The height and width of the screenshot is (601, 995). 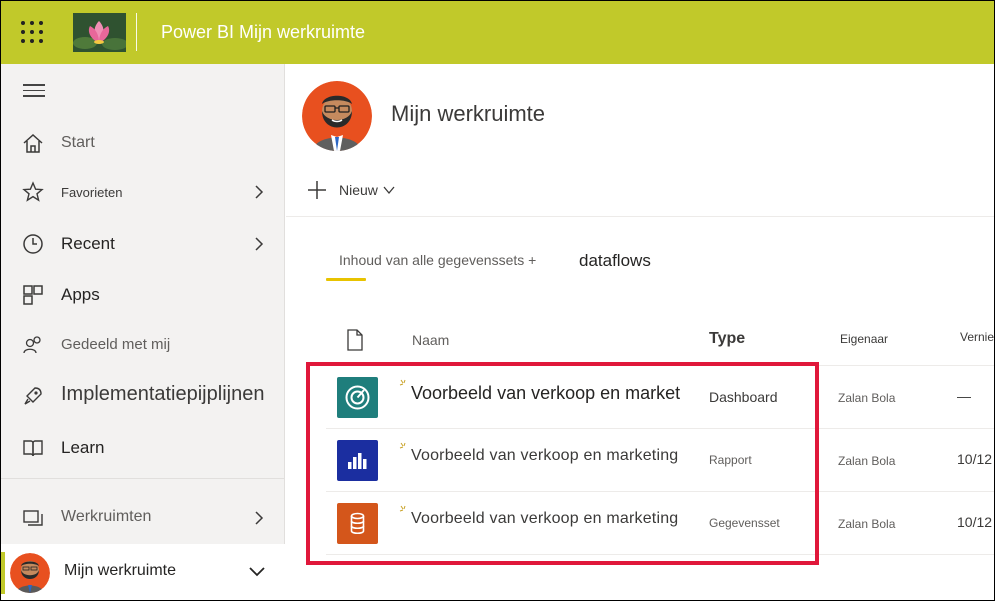 I want to click on topbar-divider, so click(x=136, y=32).